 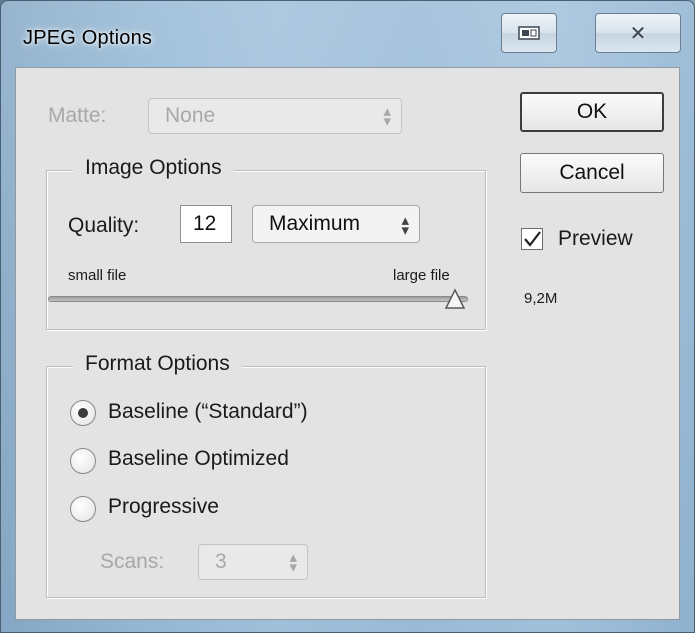 I want to click on checkmark-icon, so click(x=532, y=239).